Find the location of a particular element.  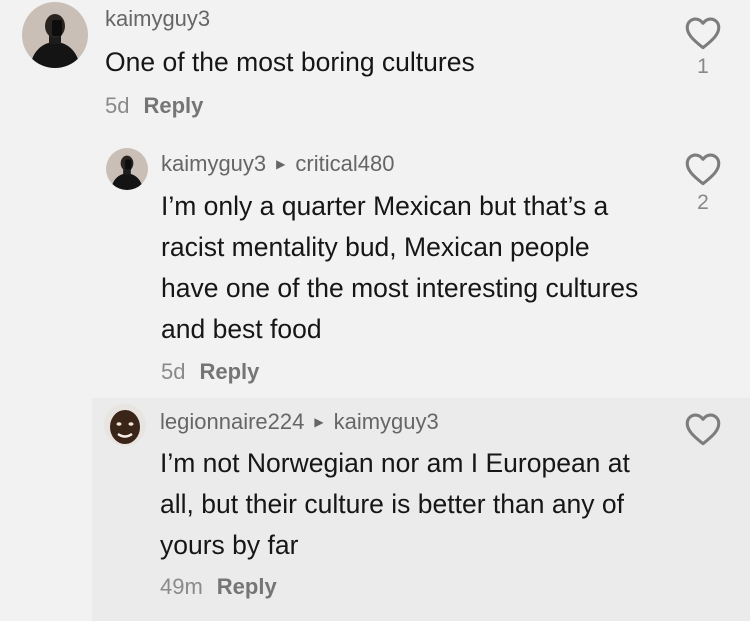

username-line: kaimyguy3 ▶ critical480 is located at coordinates (277, 164).